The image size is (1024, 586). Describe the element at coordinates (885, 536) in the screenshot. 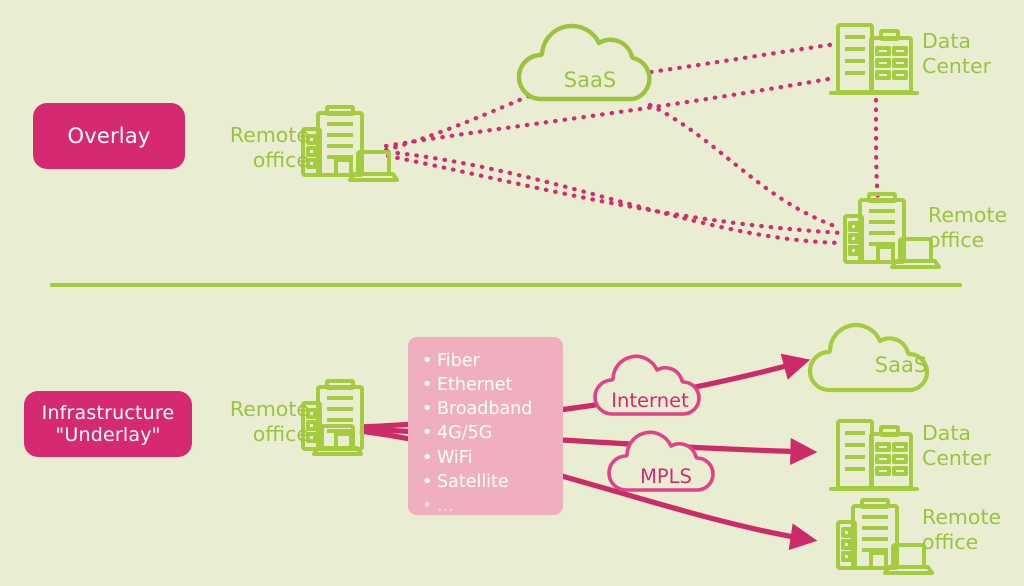

I see `underlay-remote-office-right-icon` at that location.